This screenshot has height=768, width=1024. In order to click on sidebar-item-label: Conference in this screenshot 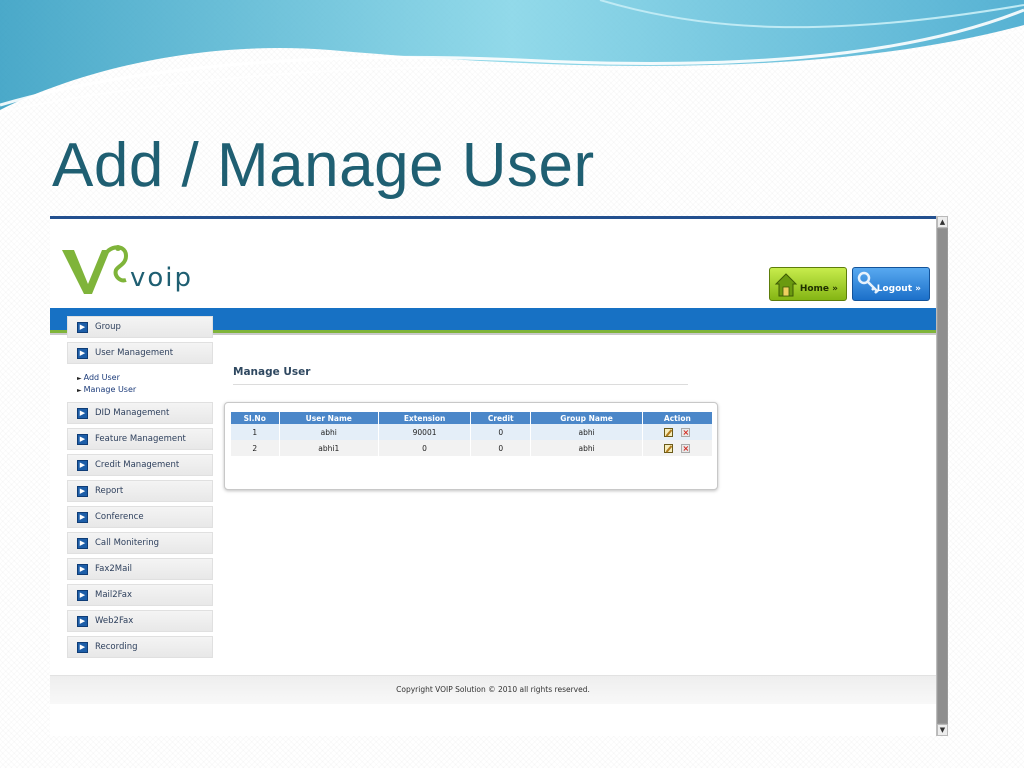, I will do `click(119, 517)`.